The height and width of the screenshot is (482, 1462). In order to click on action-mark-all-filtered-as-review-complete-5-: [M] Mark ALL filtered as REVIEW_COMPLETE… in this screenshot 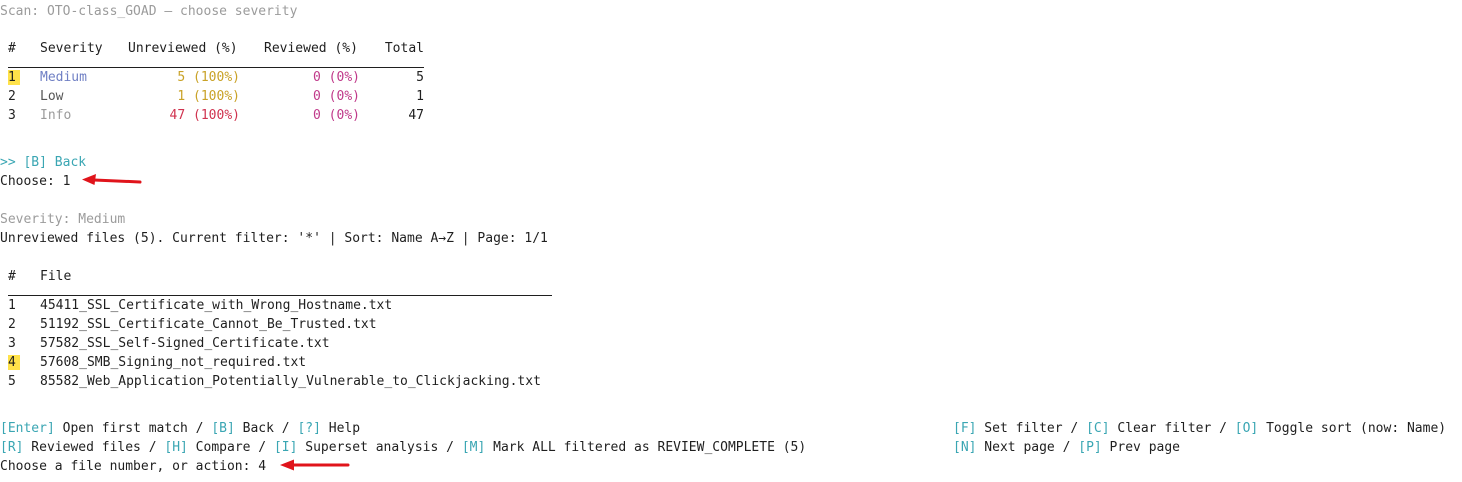, I will do `click(634, 447)`.